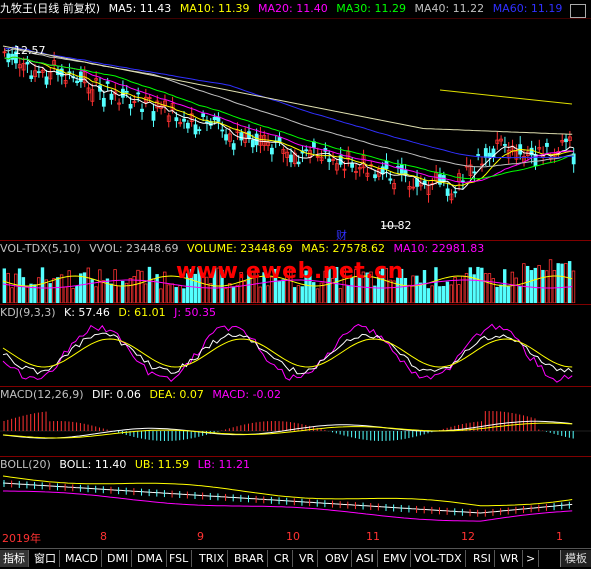 This screenshot has width=591, height=569. Describe the element at coordinates (578, 11) in the screenshot. I see `window-toggle-icon` at that location.